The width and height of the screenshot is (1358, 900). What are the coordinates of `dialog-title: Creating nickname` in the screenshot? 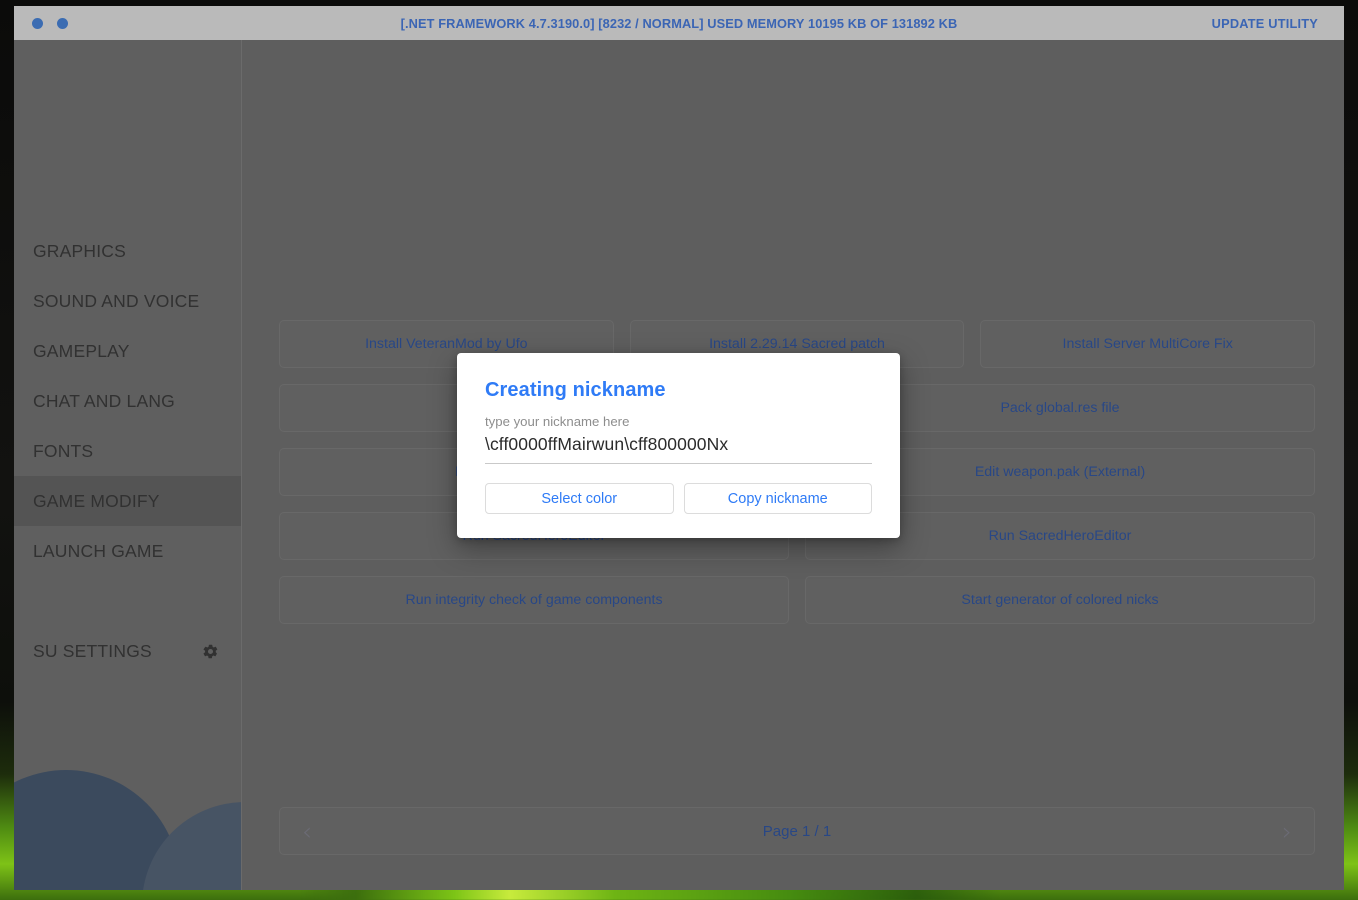 It's located at (575, 390).